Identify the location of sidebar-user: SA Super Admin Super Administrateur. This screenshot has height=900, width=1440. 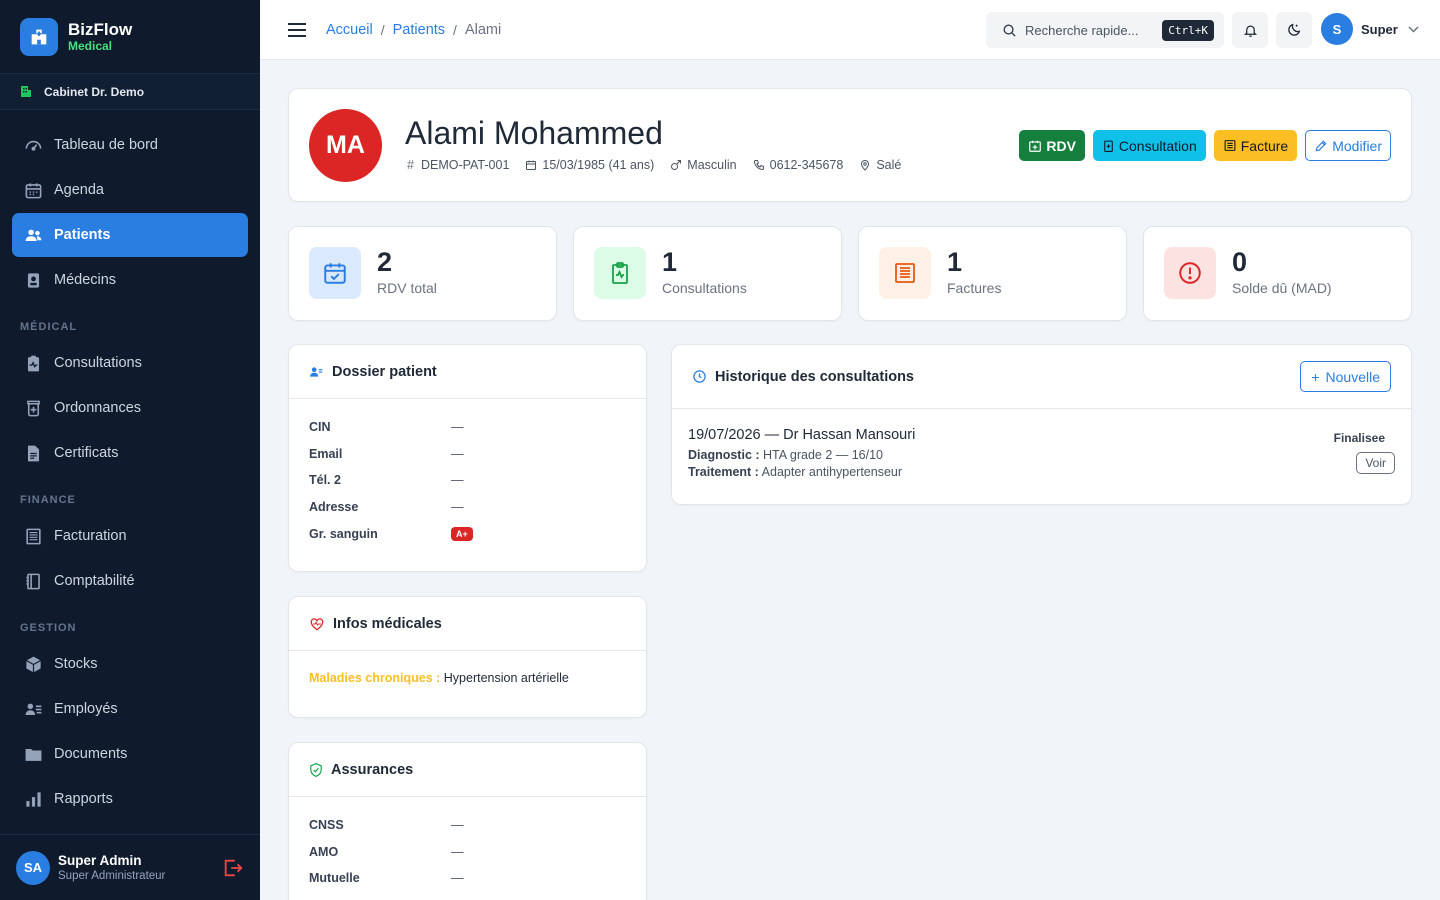
(130, 867).